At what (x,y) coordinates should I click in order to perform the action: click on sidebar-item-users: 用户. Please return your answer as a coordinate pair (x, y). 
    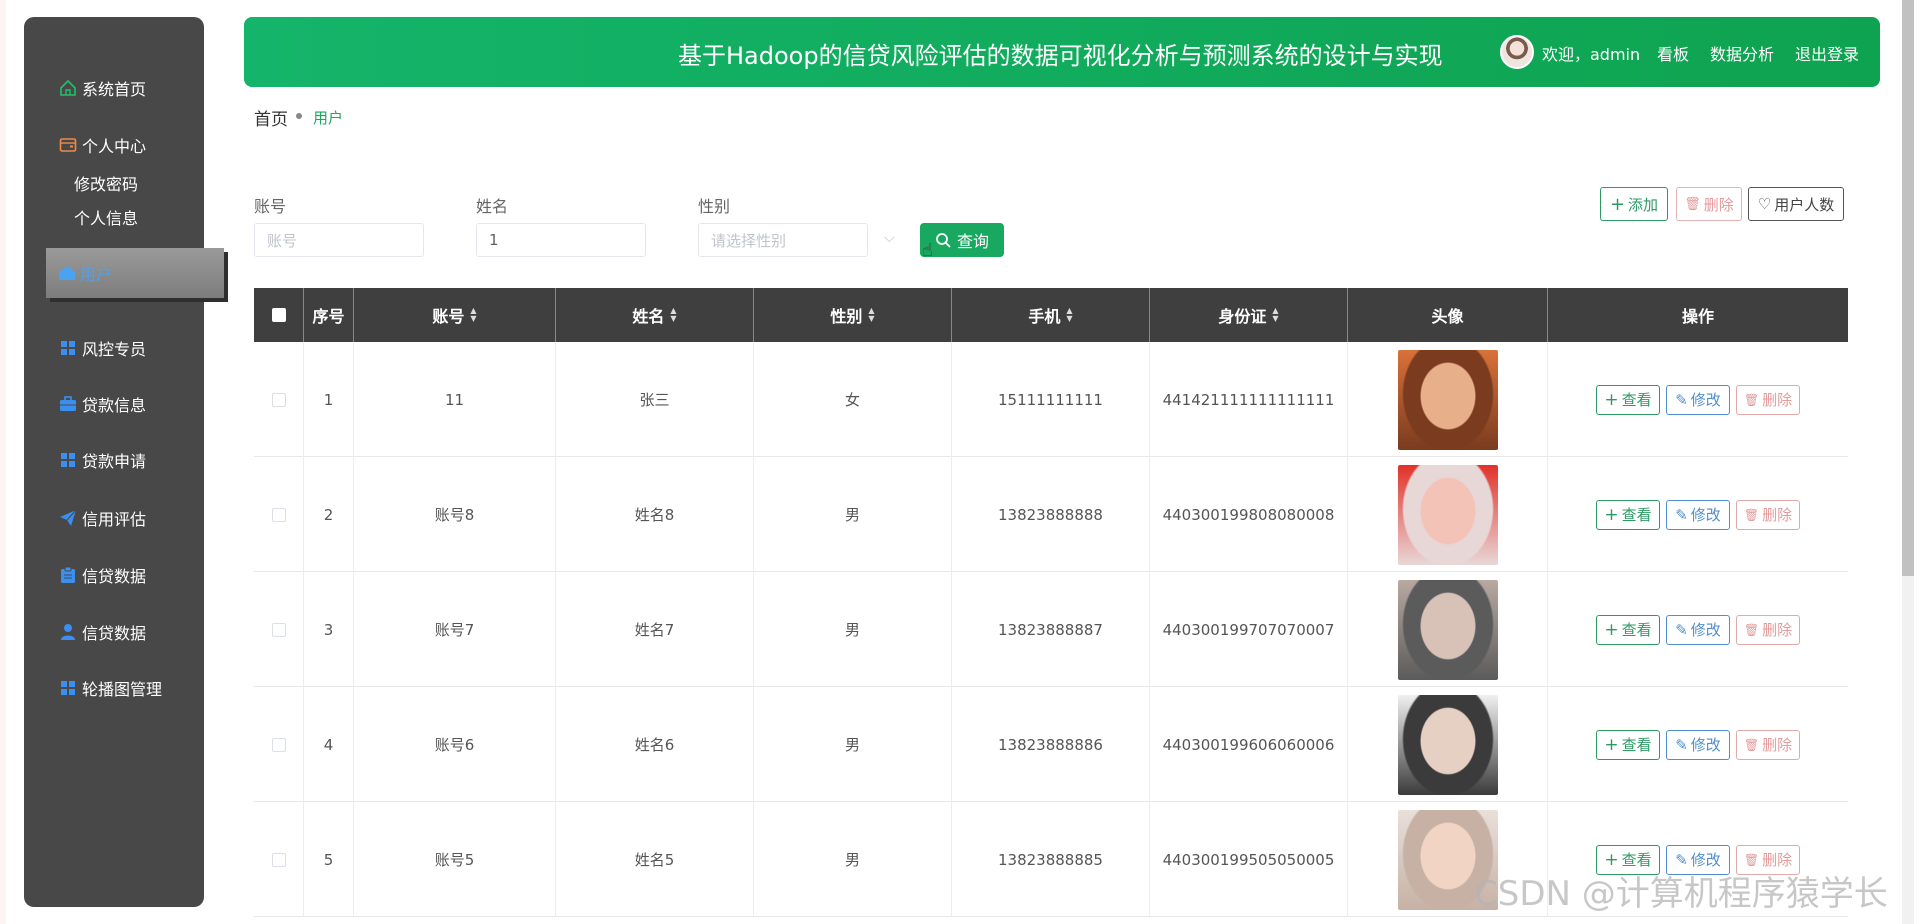
    Looking at the image, I should click on (135, 273).